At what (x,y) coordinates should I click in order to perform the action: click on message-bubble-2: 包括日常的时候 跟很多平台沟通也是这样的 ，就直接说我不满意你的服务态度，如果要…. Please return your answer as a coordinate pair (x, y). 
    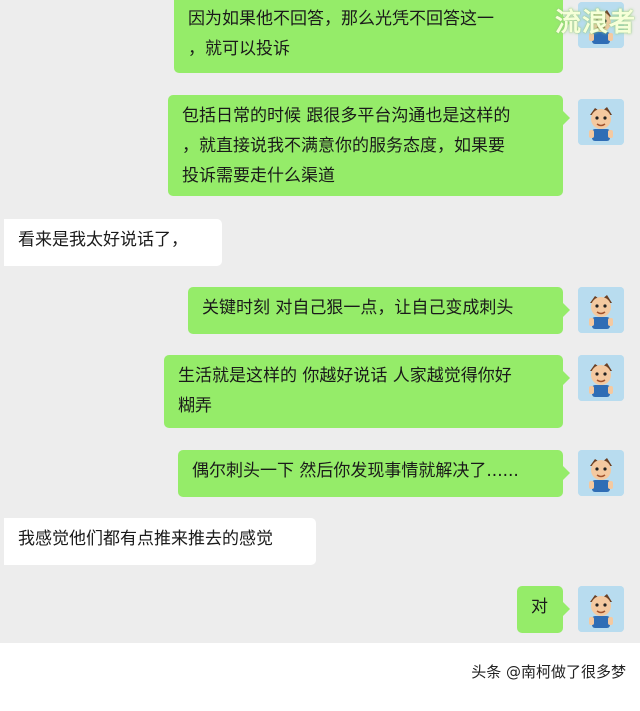
    Looking at the image, I should click on (369, 145).